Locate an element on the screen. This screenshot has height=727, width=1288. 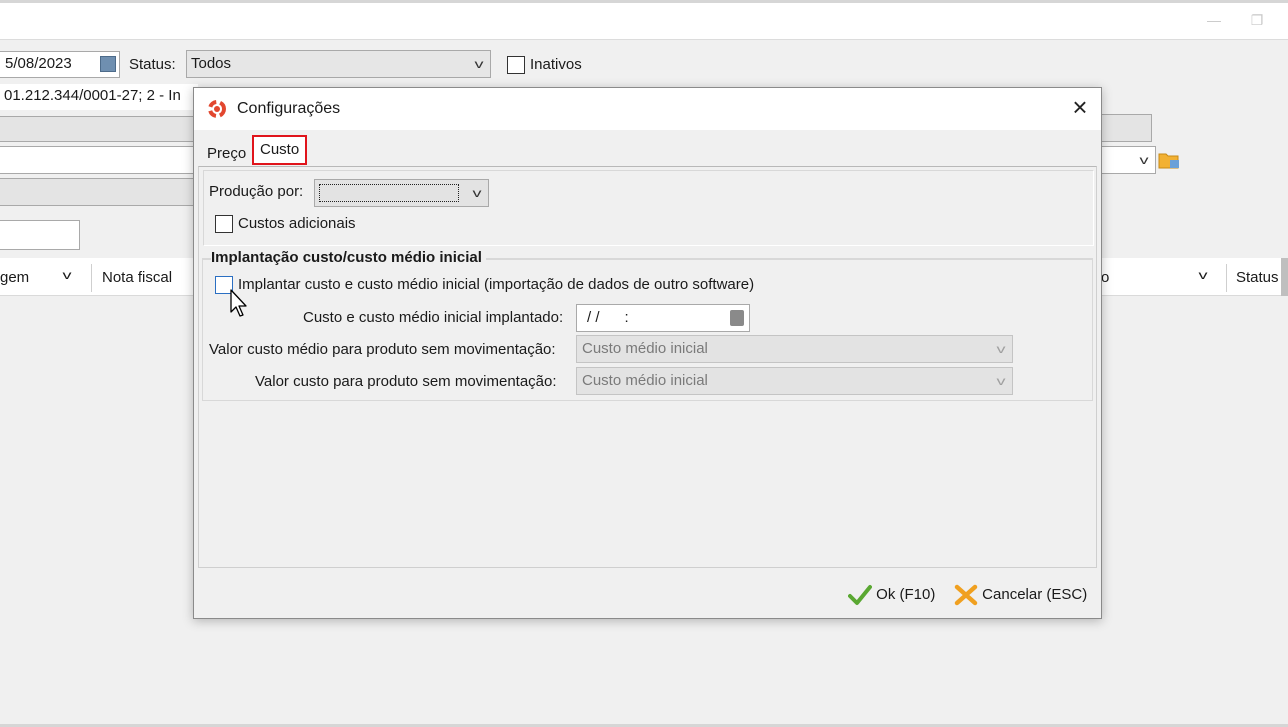
producao-label: Produção por: is located at coordinates (256, 191).